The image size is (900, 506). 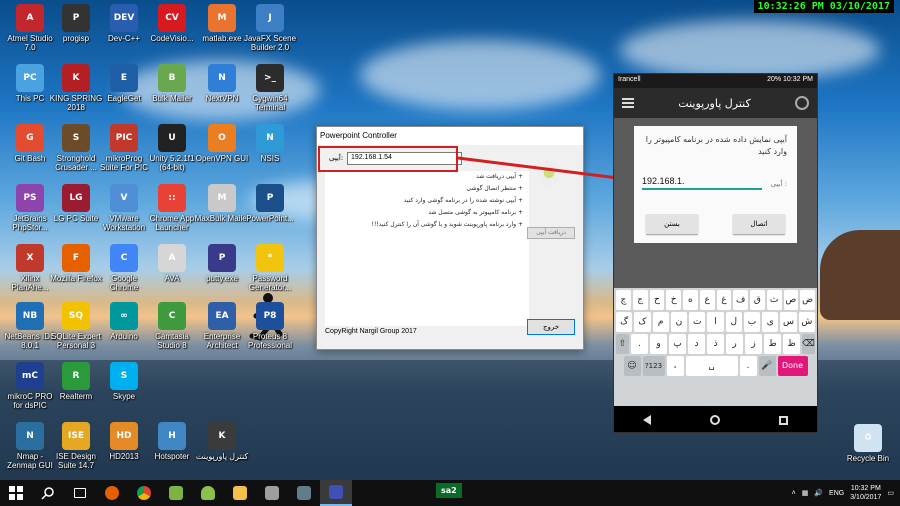 I want to click on menu-icon, so click(x=628, y=103).